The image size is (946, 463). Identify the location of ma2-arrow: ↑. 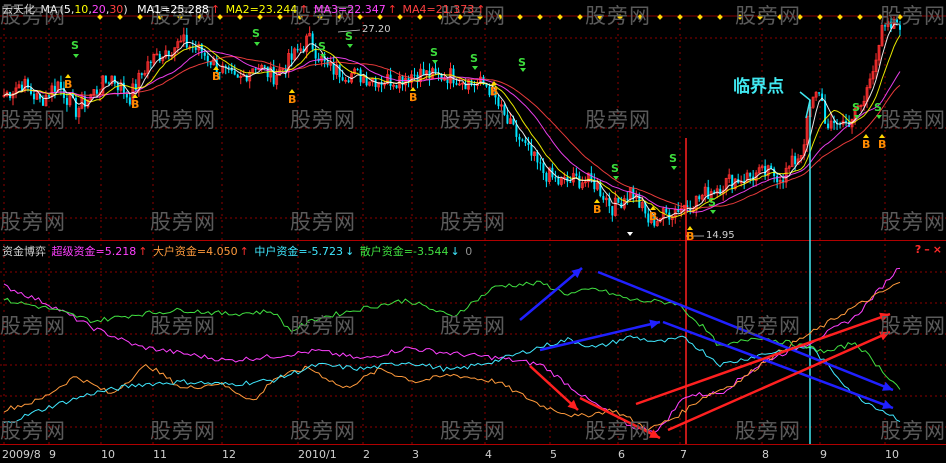
(304, 9).